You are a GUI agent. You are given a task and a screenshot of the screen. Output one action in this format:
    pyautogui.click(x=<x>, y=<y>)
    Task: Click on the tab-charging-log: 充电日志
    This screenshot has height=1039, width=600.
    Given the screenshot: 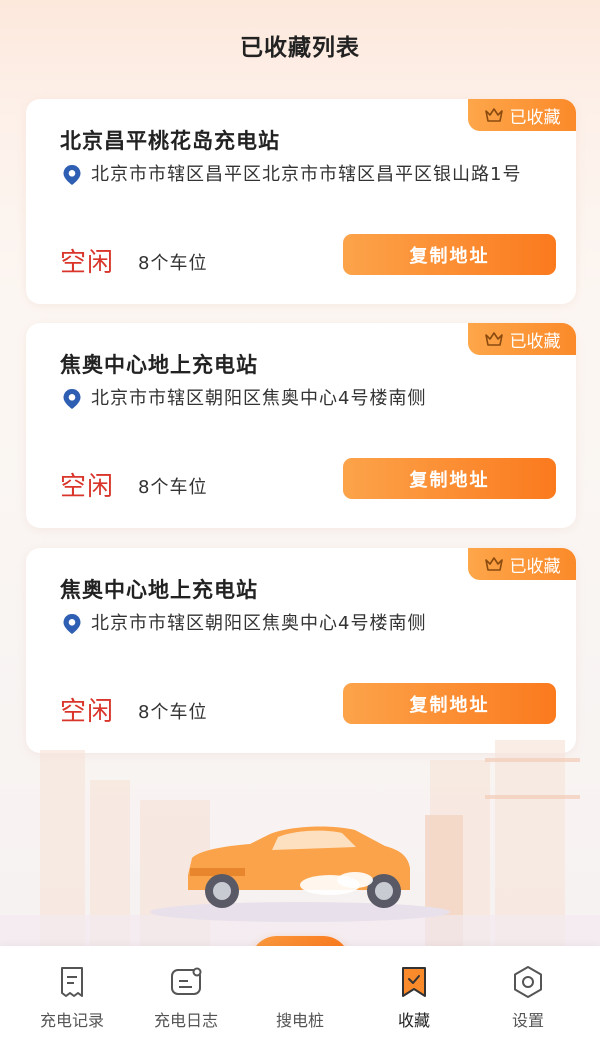 What is the action you would take?
    pyautogui.click(x=186, y=992)
    